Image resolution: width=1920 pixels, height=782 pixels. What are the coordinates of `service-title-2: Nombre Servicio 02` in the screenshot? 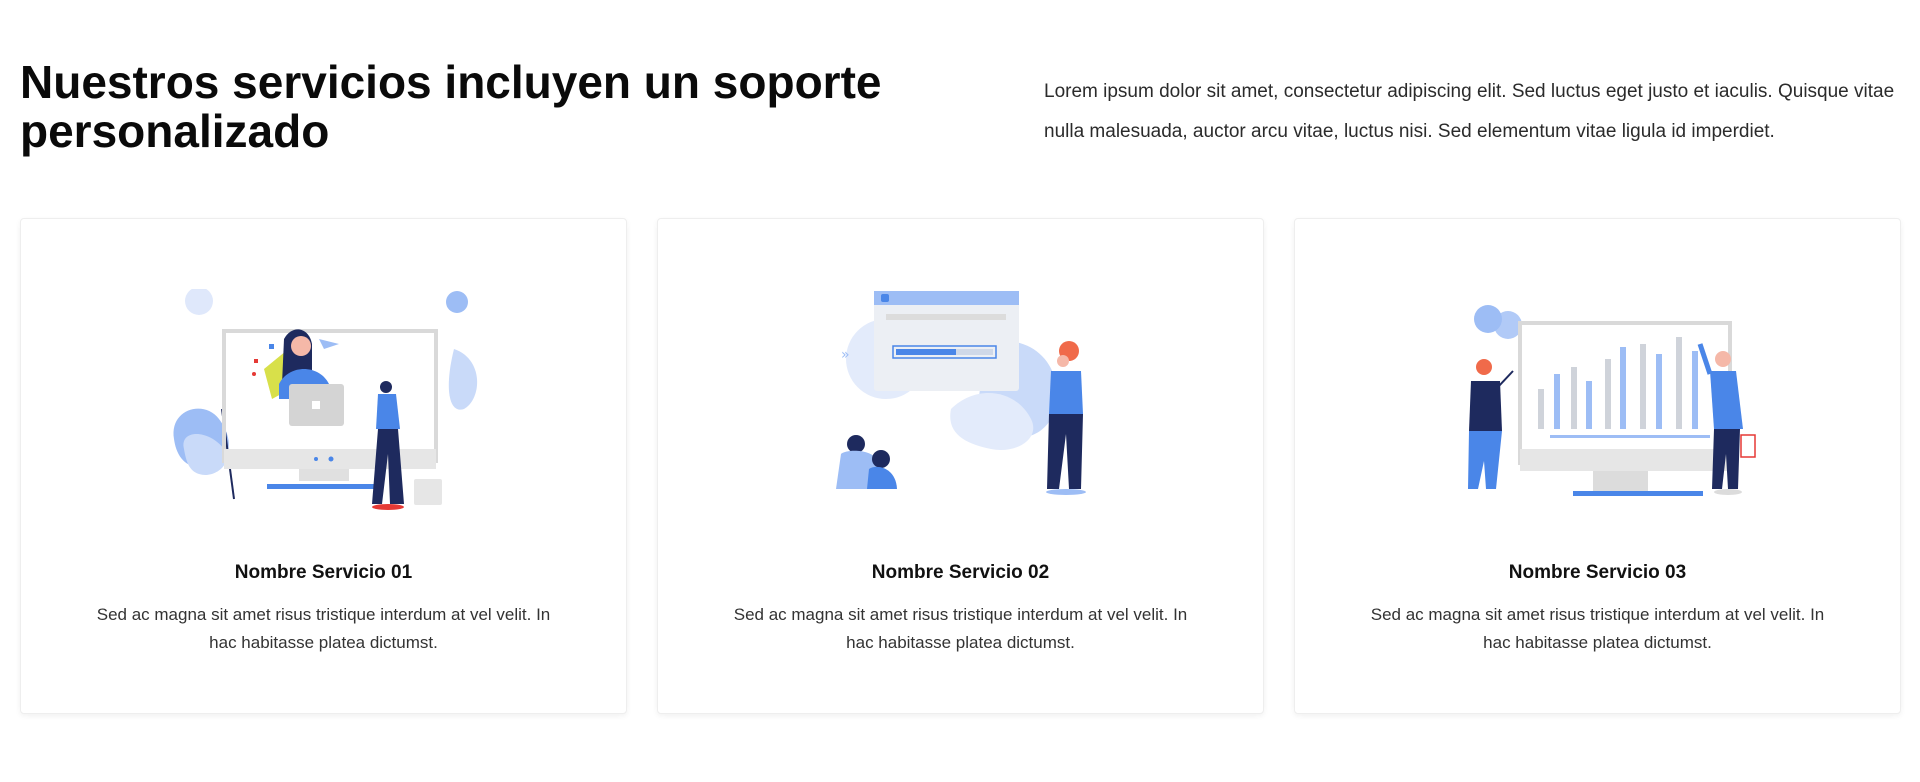 It's located at (960, 572).